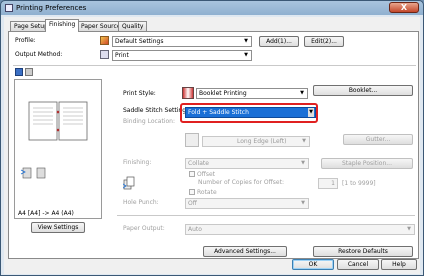  What do you see at coordinates (144, 228) in the screenshot?
I see `paper-output-label: Paper Output:` at bounding box center [144, 228].